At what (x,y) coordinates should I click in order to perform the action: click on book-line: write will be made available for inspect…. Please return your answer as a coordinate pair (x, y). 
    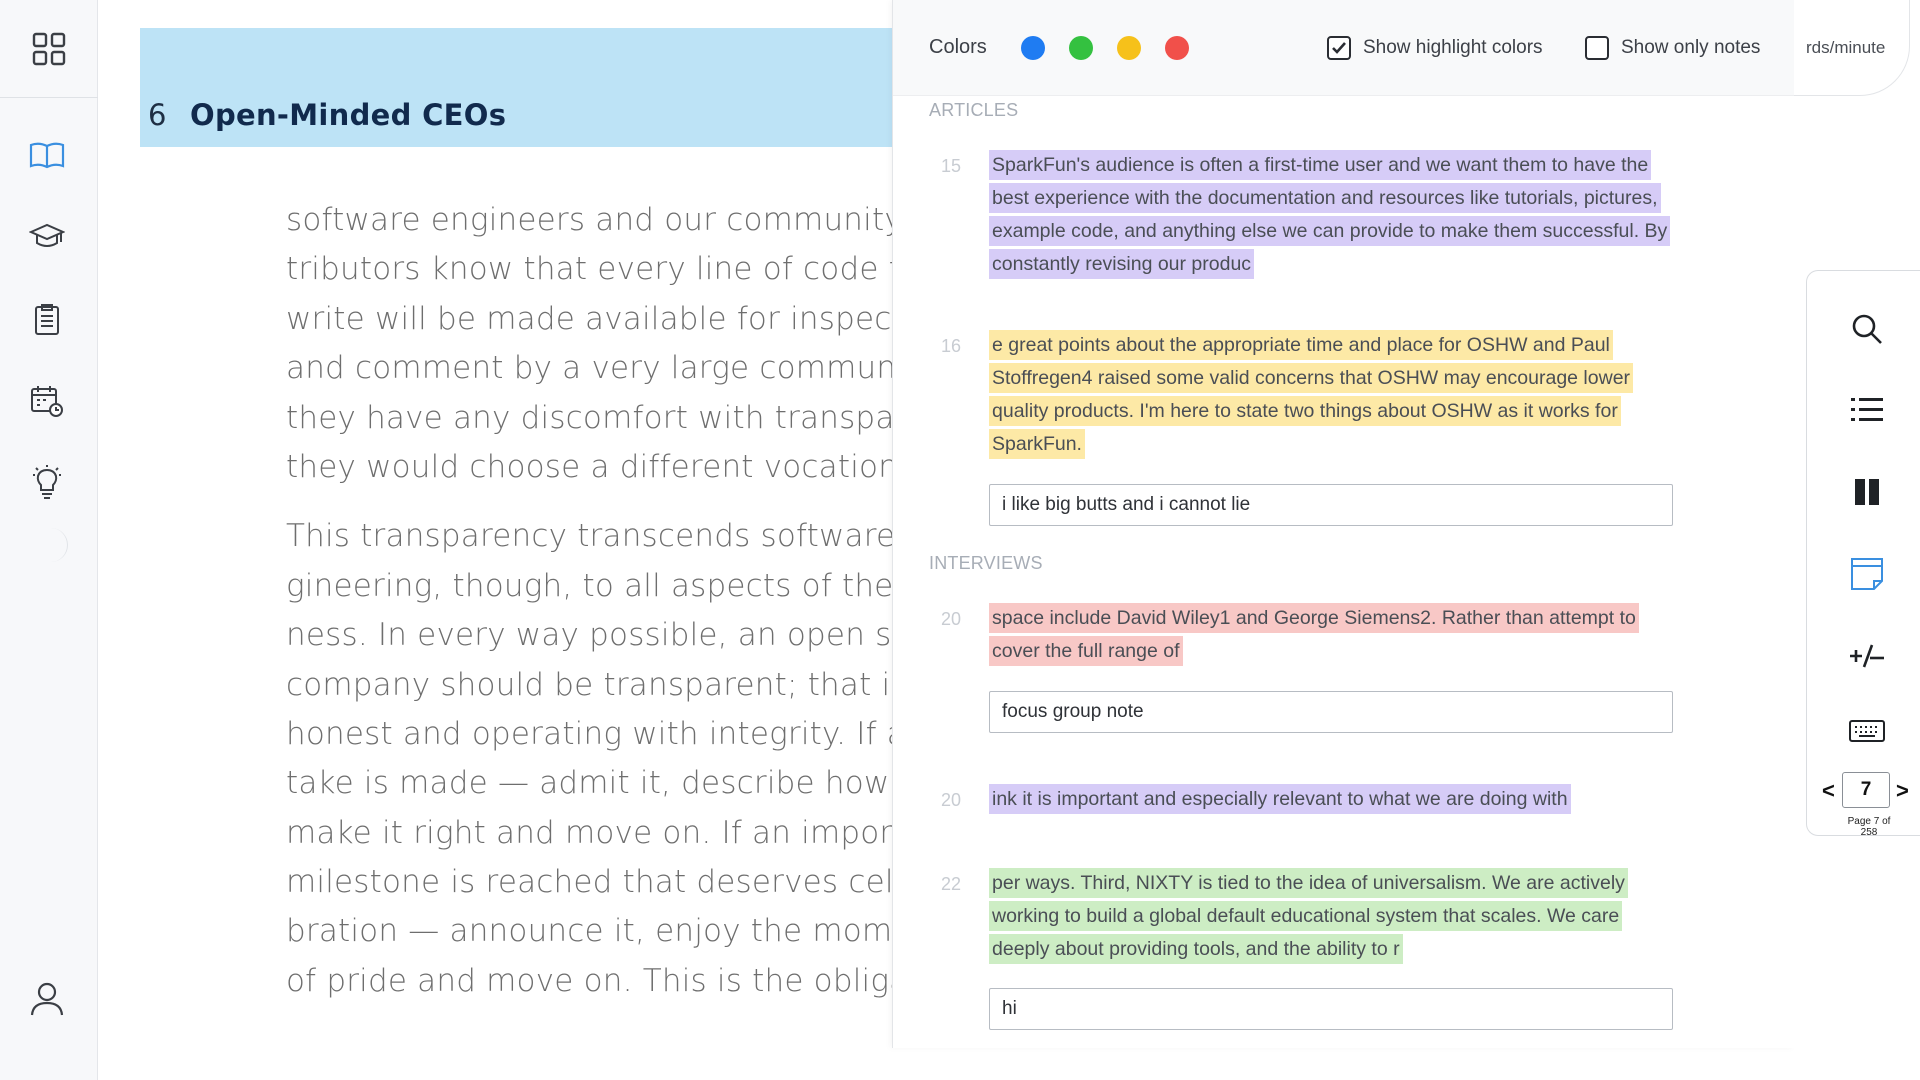
    Looking at the image, I should click on (589, 318).